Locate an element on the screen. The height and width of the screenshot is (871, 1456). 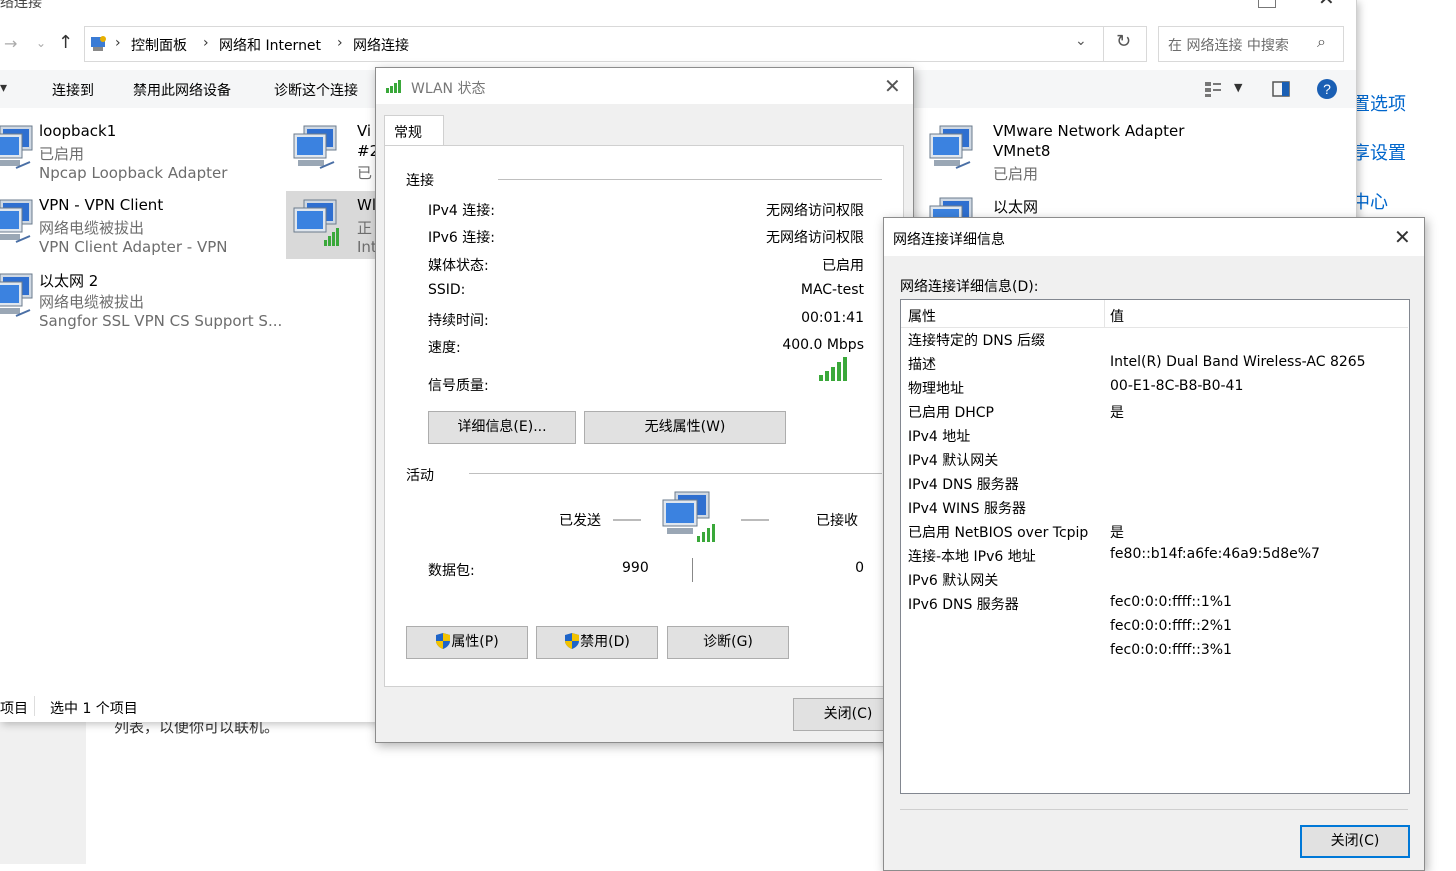
duration-value: 00:01:41 is located at coordinates (832, 318).